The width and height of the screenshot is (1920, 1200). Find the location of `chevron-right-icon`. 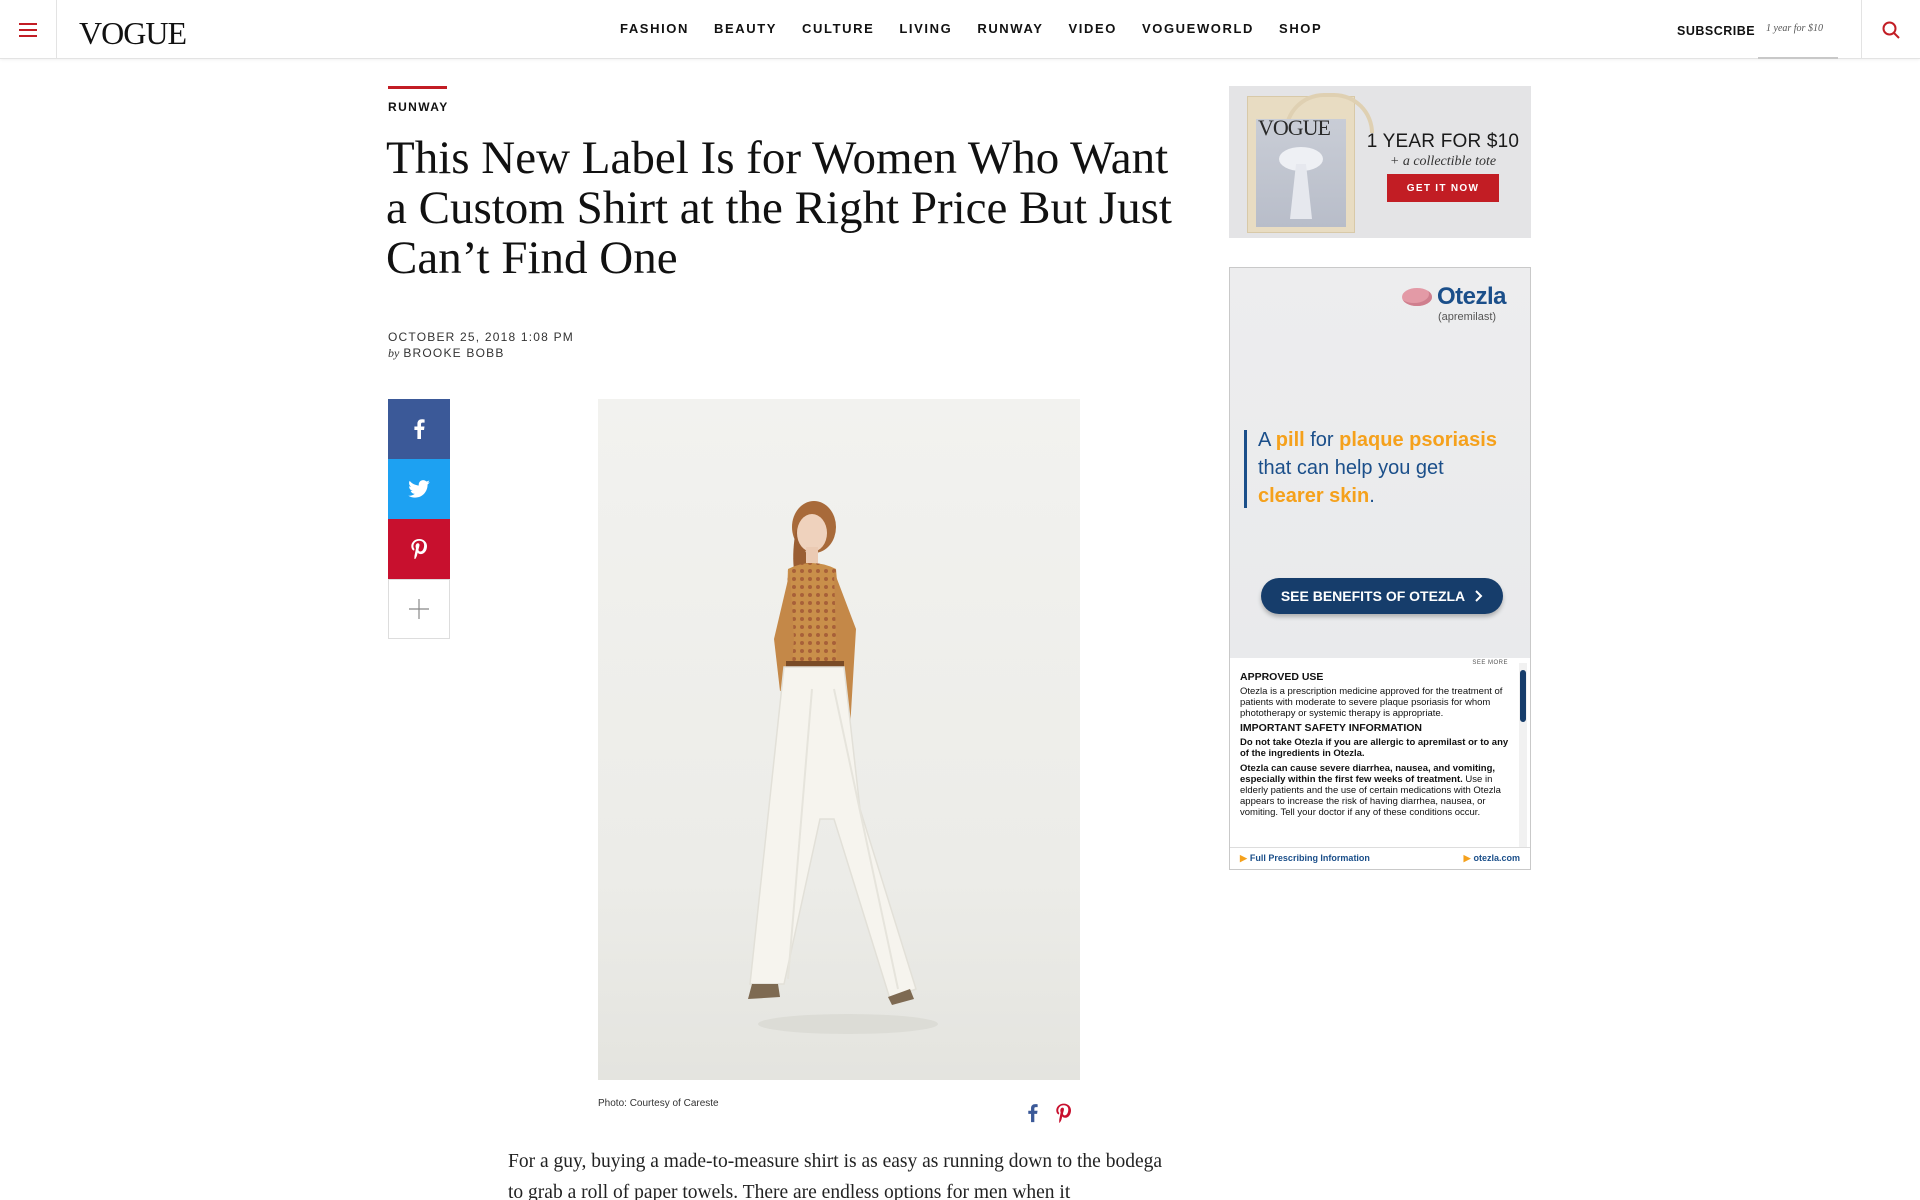

chevron-right-icon is located at coordinates (1479, 596).